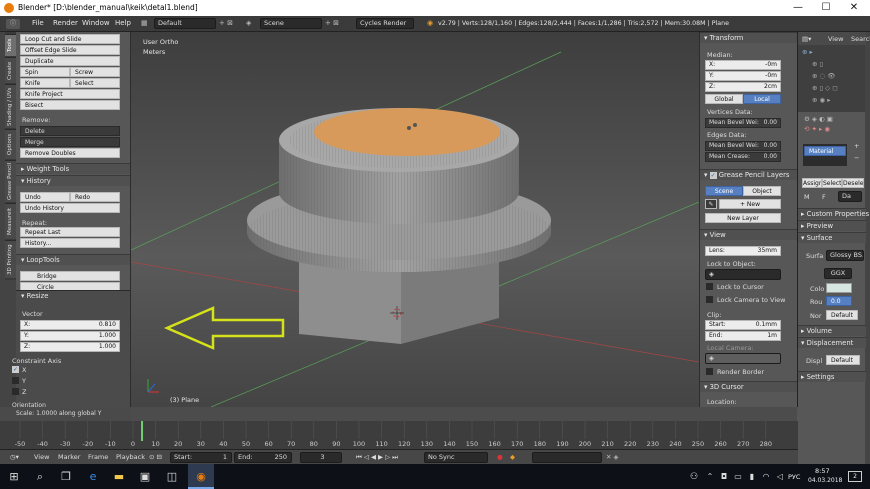  What do you see at coordinates (69, 457) in the screenshot?
I see `timeline-marker-menu: Marker` at bounding box center [69, 457].